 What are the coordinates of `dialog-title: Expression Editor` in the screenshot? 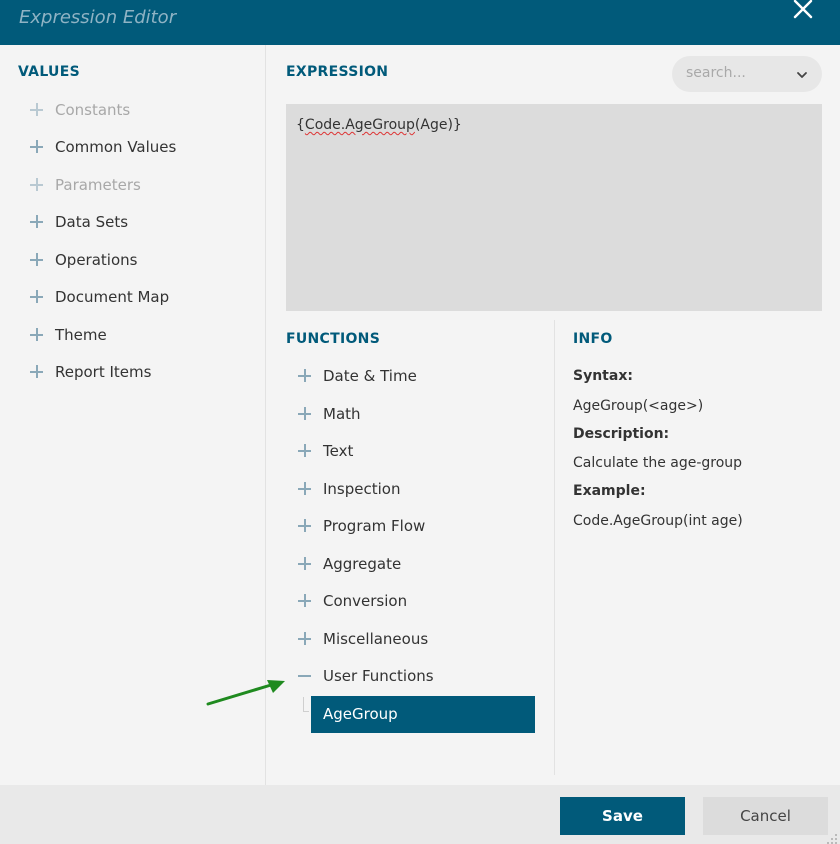 It's located at (98, 17).